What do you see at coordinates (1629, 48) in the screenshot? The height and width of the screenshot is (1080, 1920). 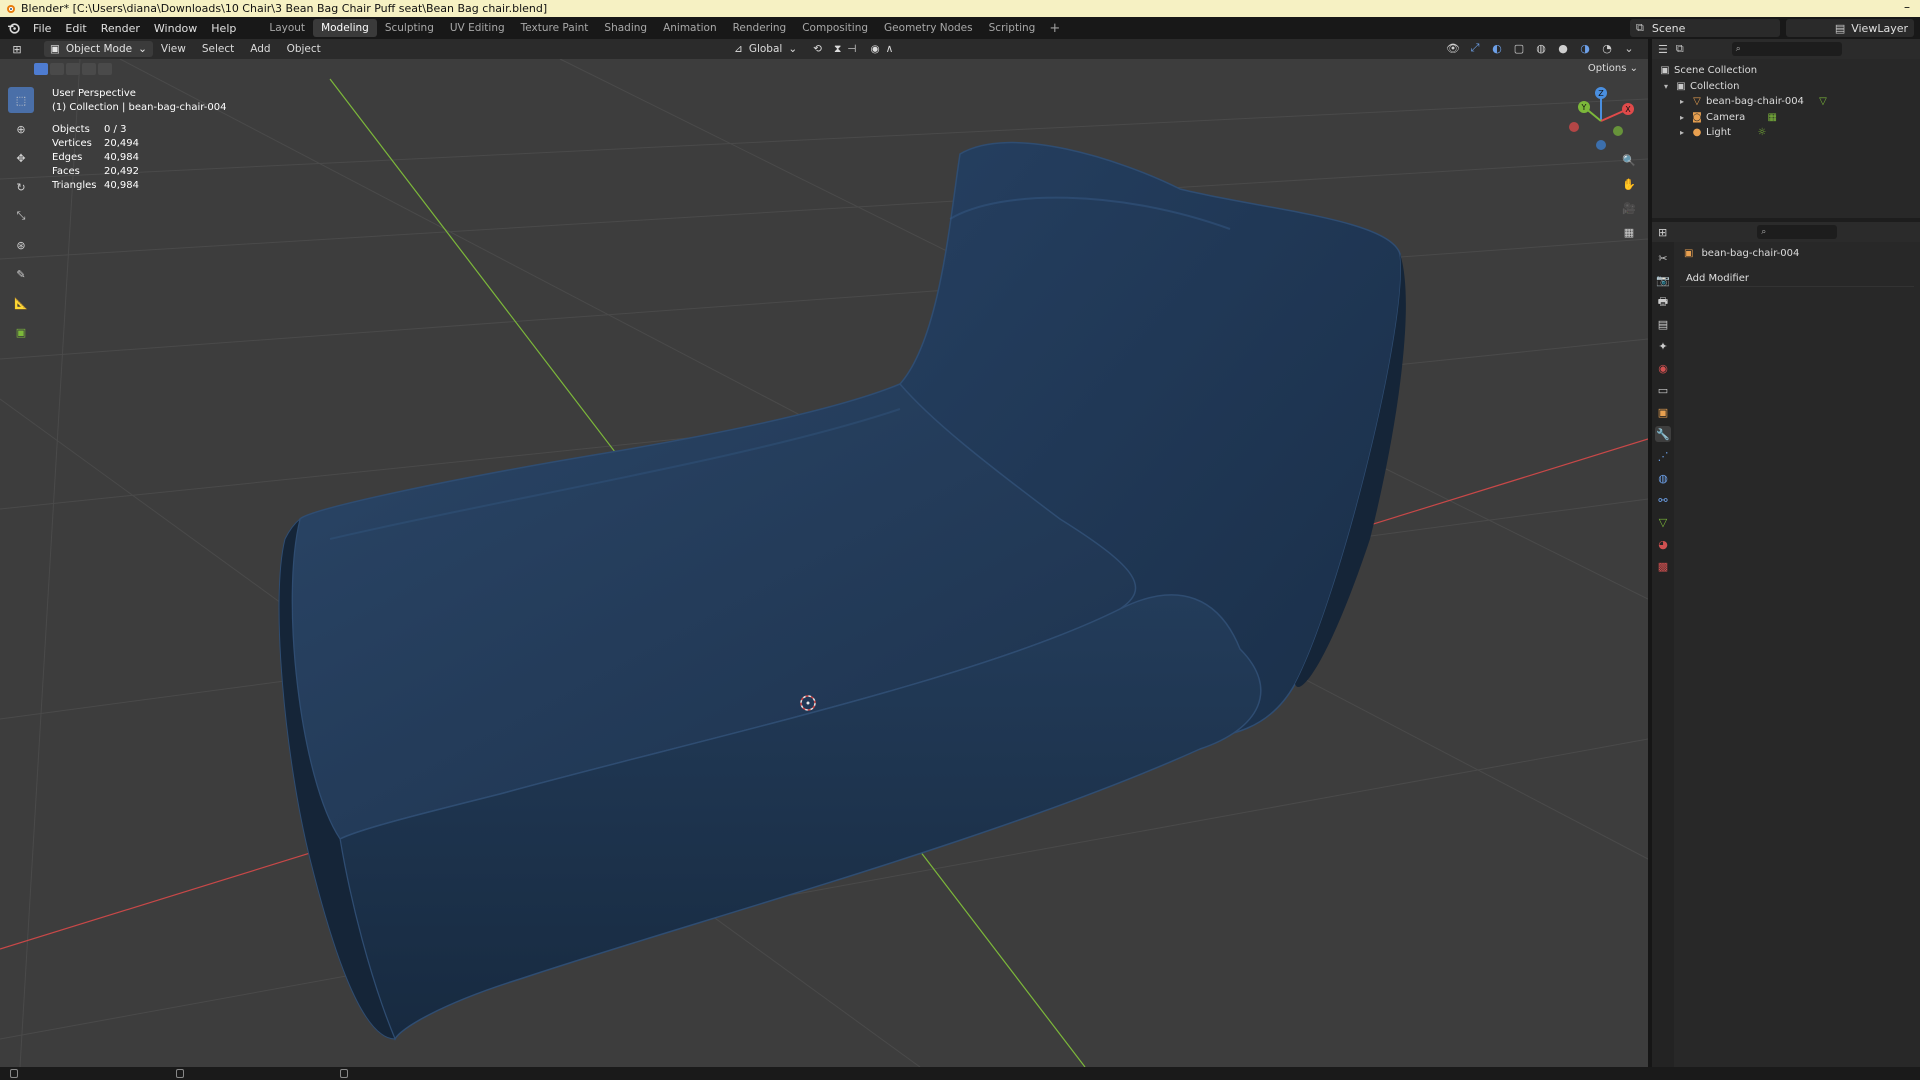 I see `chevron-down-icon: ⌄` at bounding box center [1629, 48].